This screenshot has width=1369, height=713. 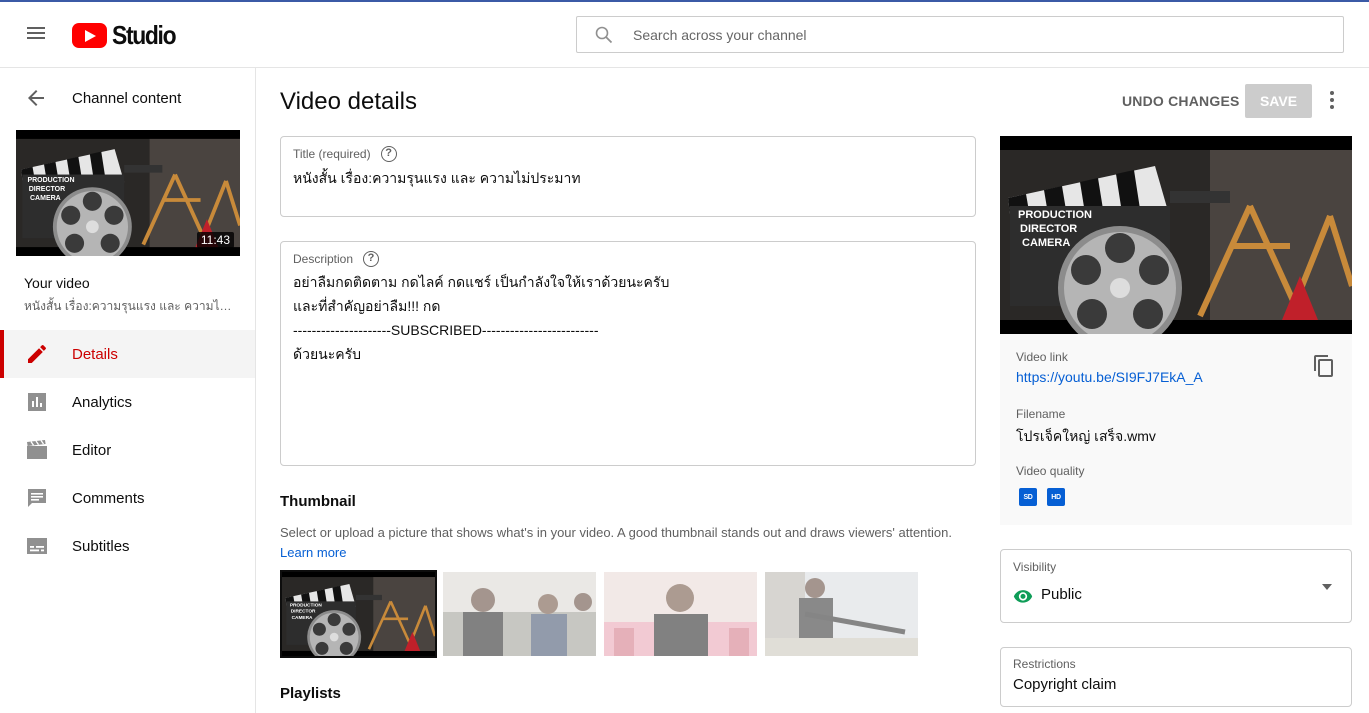 What do you see at coordinates (1327, 587) in the screenshot?
I see `chevron-down-icon` at bounding box center [1327, 587].